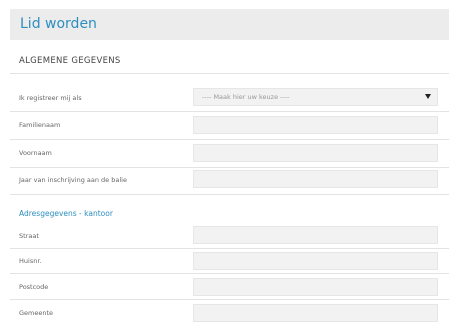 The width and height of the screenshot is (449, 322). What do you see at coordinates (50, 98) in the screenshot?
I see `register-as-label: Ik registreer mij als` at bounding box center [50, 98].